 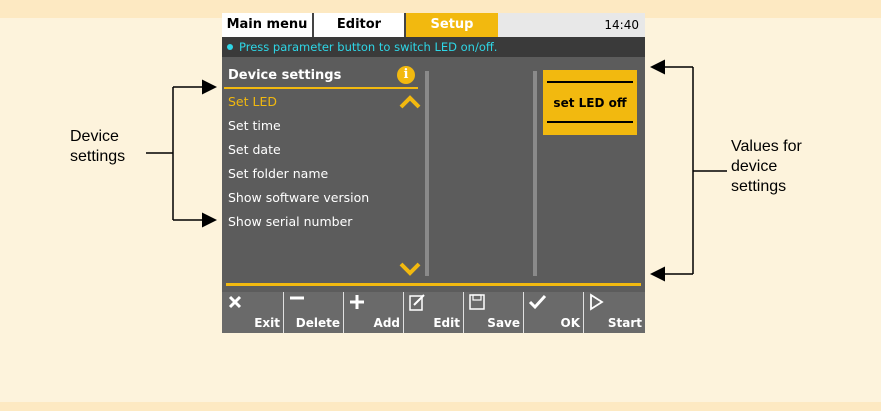 What do you see at coordinates (181, 153) in the screenshot?
I see `left-bracket-arrows` at bounding box center [181, 153].